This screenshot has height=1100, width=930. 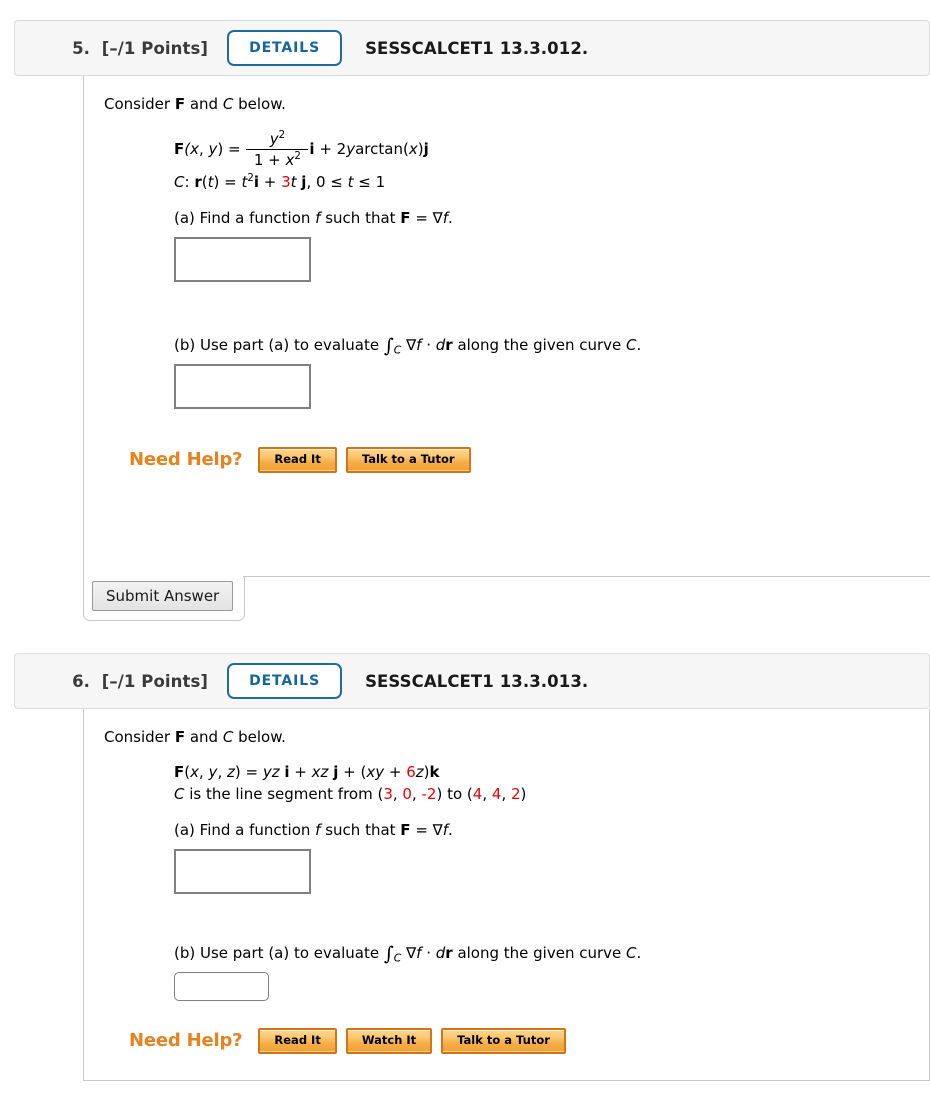 I want to click on from-z: -2, so click(x=429, y=793).